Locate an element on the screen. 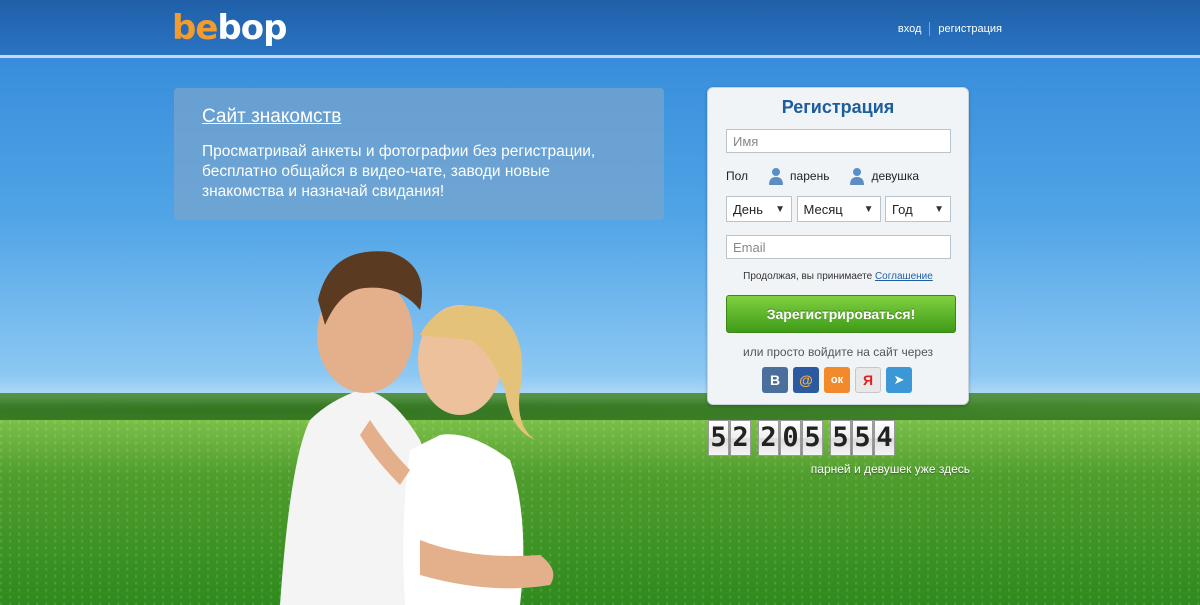  counter-digit: 4 is located at coordinates (884, 438).